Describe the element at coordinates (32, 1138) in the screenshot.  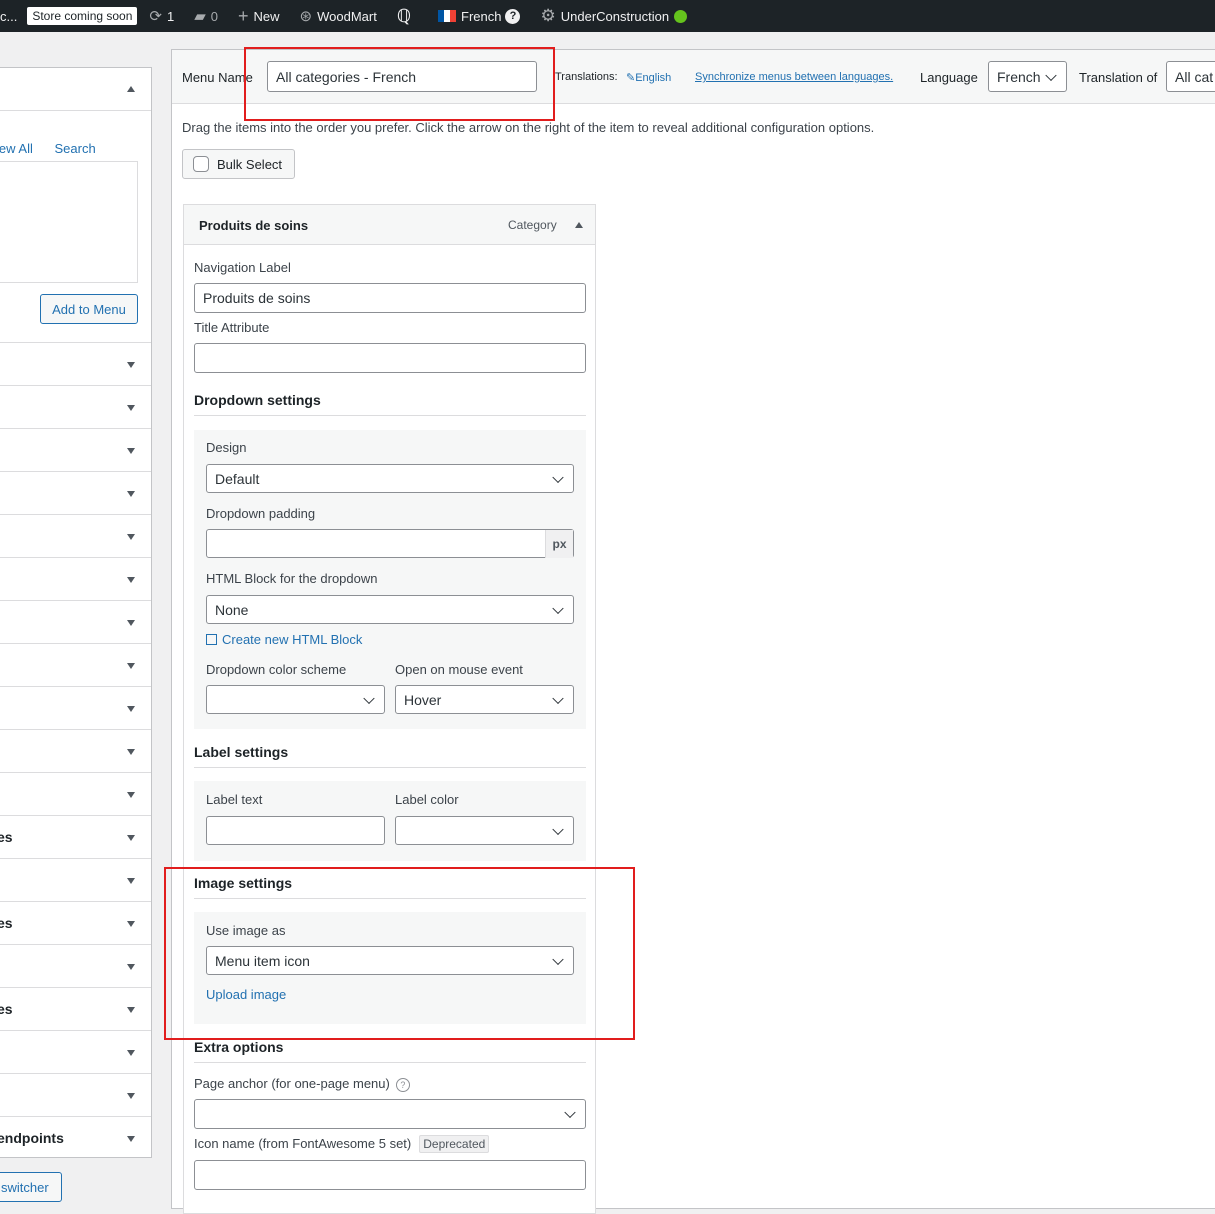
I see `accordion-section-title: endpoints` at that location.